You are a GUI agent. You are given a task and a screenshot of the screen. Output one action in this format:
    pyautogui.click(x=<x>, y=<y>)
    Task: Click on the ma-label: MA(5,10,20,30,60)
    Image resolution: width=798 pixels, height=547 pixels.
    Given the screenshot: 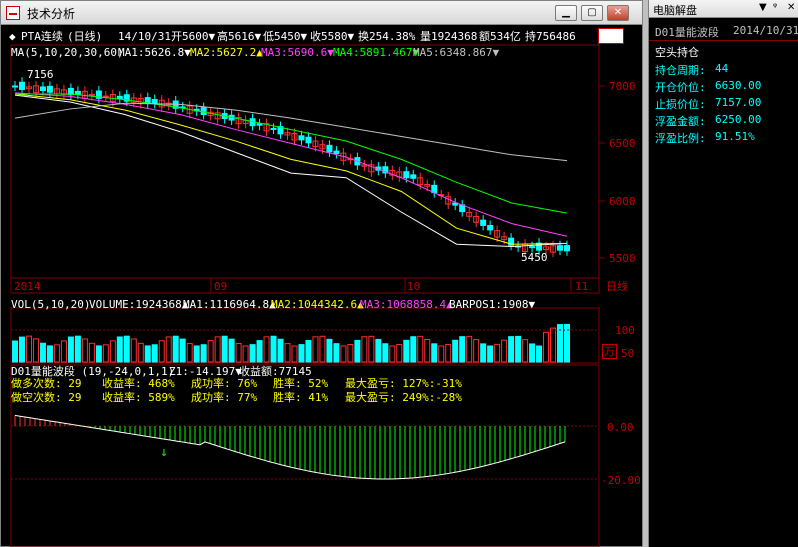 What is the action you would take?
    pyautogui.click(x=67, y=52)
    